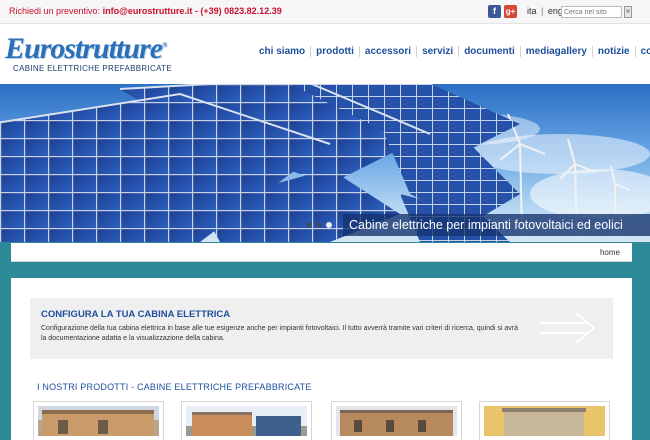 This screenshot has width=650, height=440. Describe the element at coordinates (282, 51) in the screenshot. I see `nav-chi-siamo: chi siamo` at that location.